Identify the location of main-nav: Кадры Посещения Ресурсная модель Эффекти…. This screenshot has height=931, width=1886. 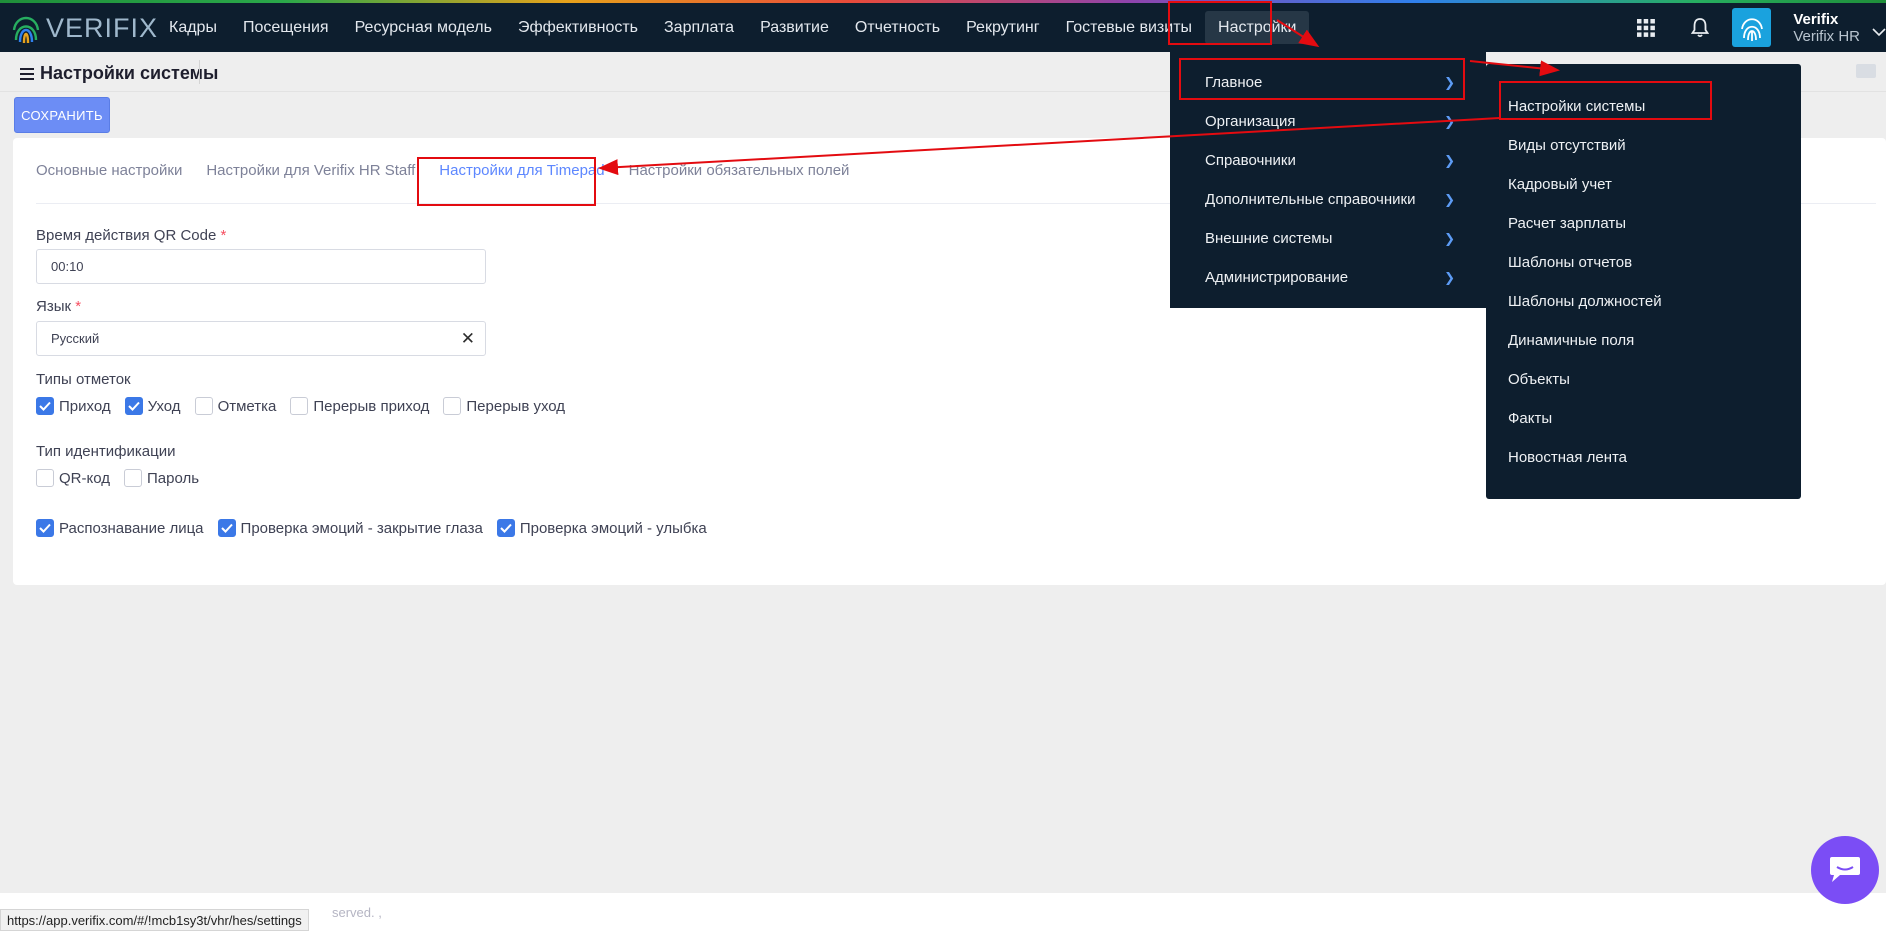
(733, 27).